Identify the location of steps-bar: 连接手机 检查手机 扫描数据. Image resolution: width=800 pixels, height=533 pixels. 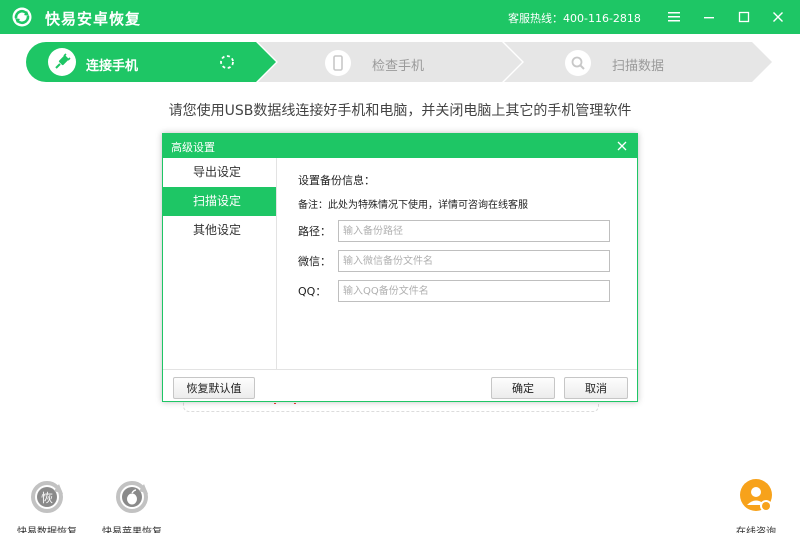
(400, 62).